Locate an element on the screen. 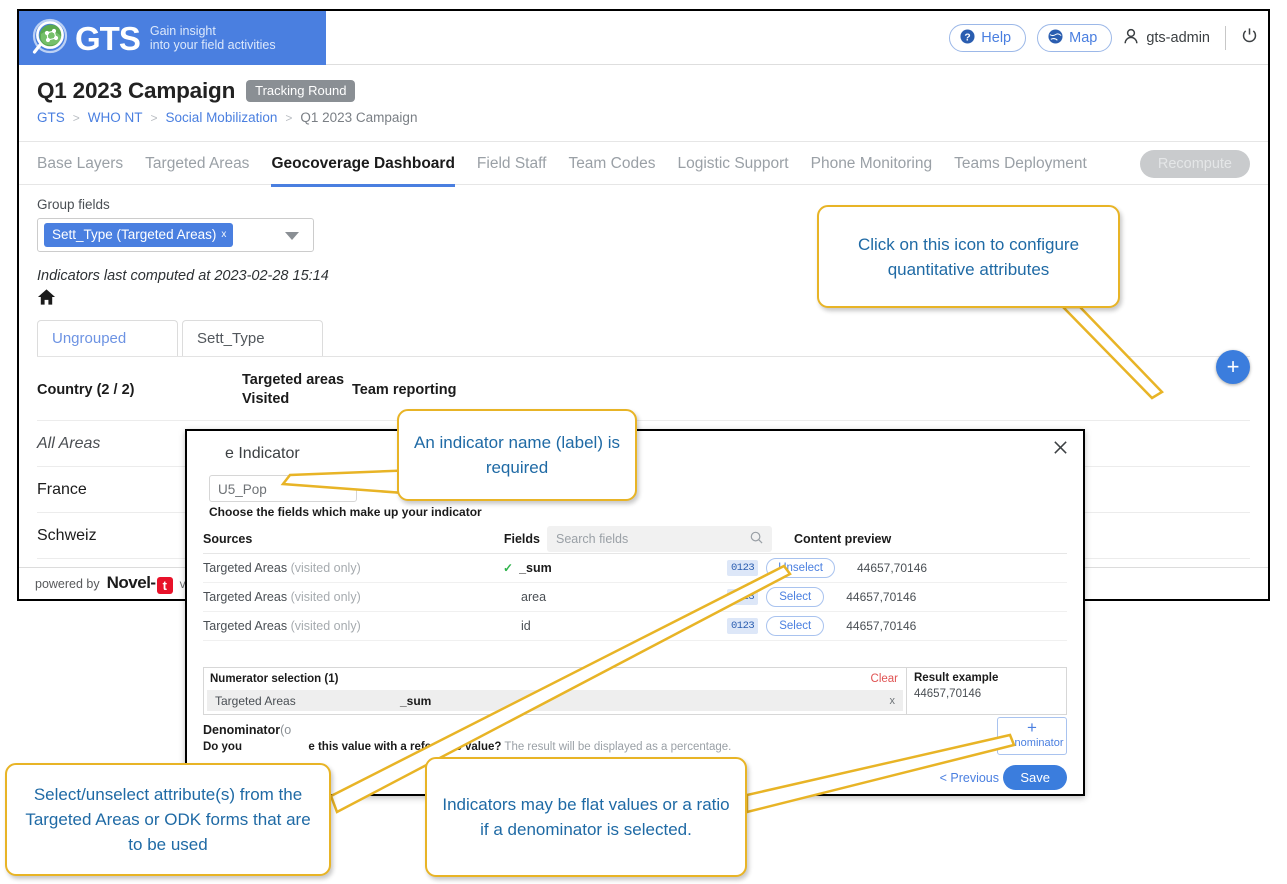  group-tab-sett-type: Sett_Type is located at coordinates (252, 338).